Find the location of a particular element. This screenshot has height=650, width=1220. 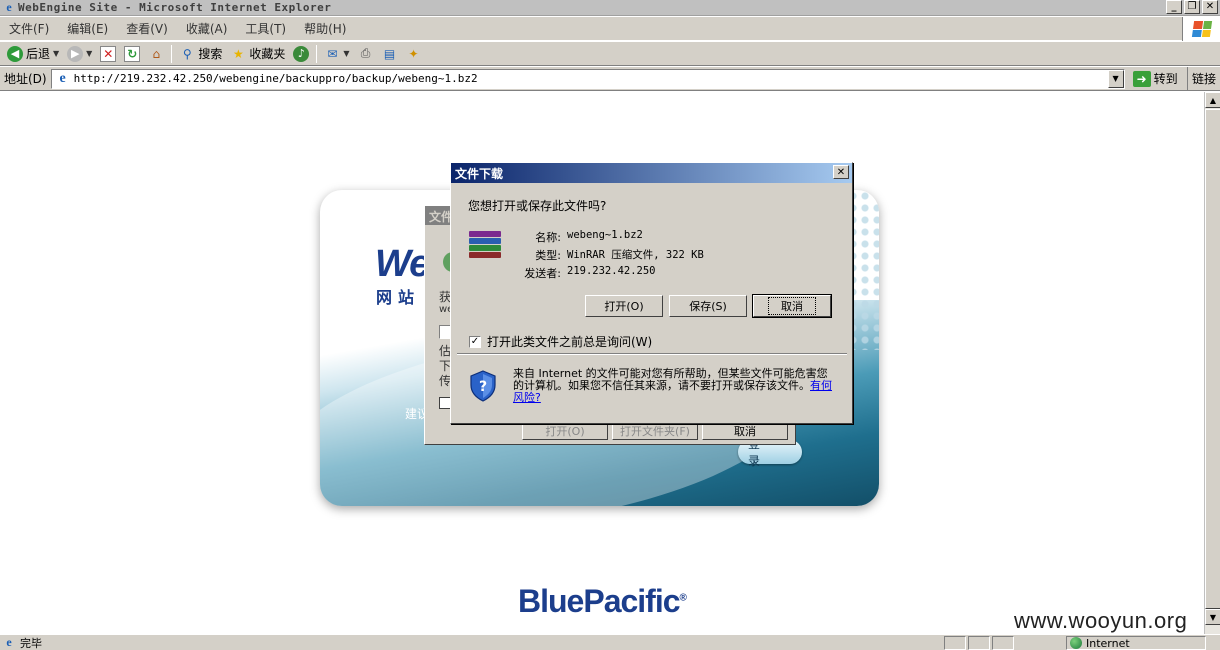

windows-flag-icon is located at coordinates (1201, 29).